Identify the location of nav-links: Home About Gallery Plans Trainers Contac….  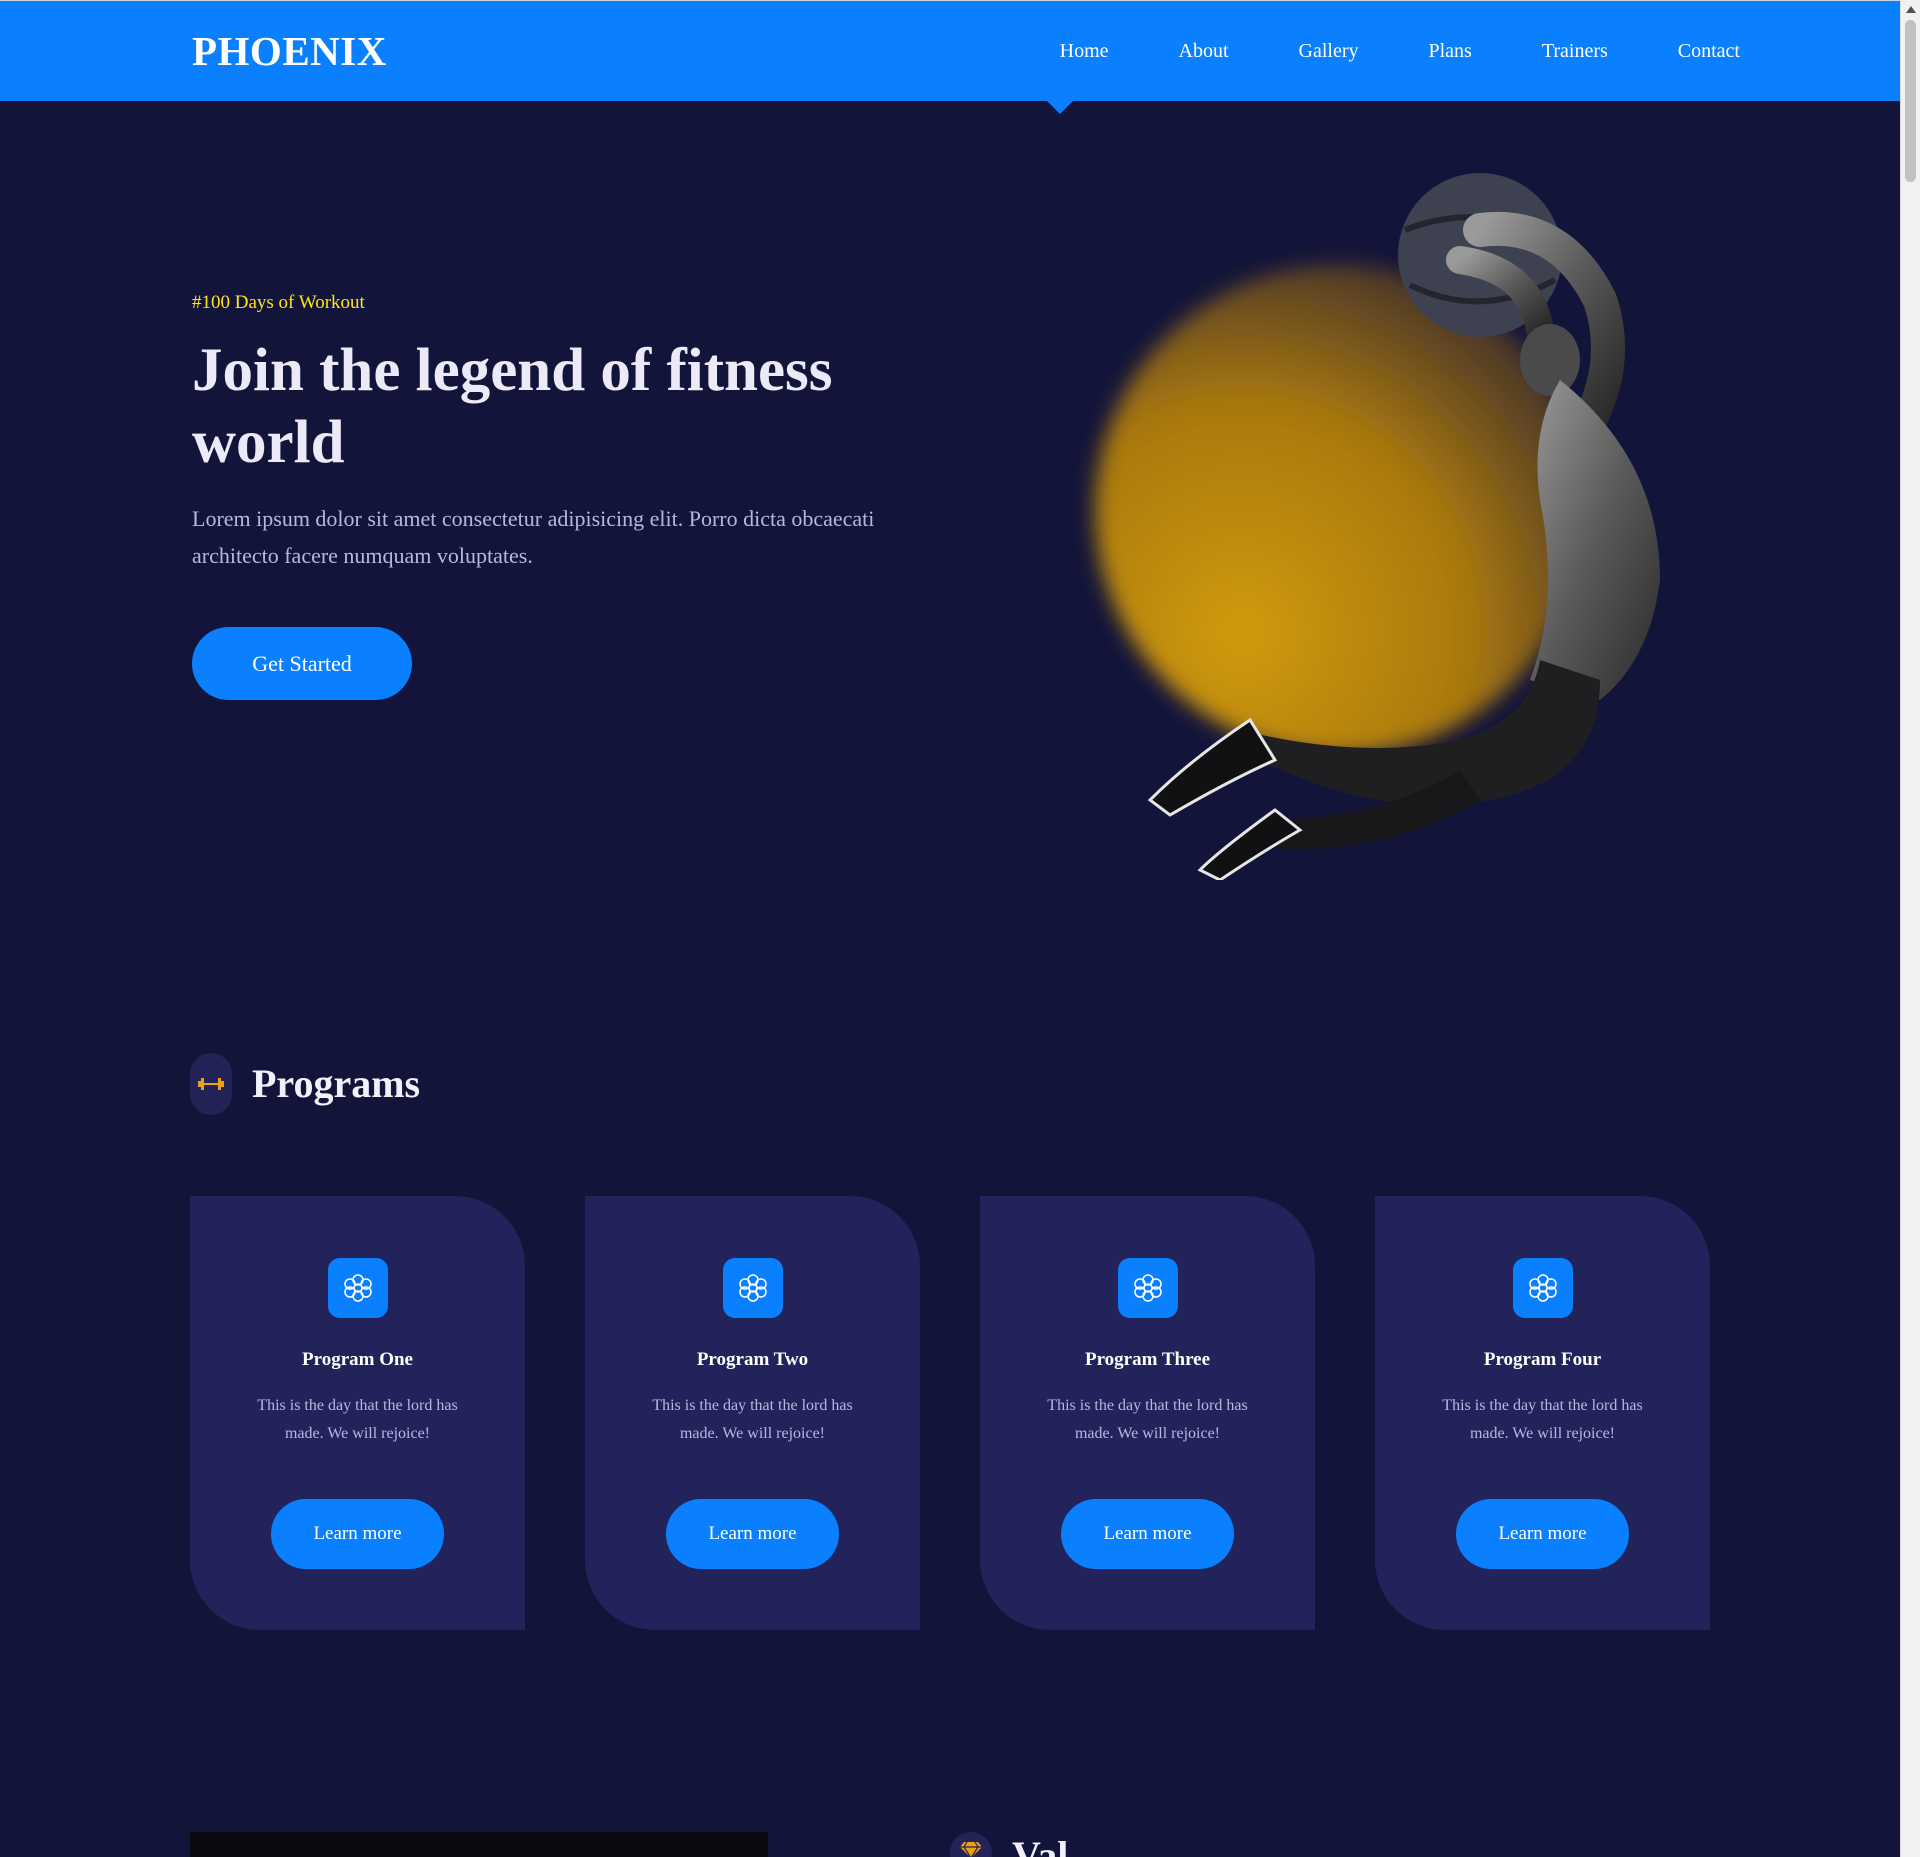
(1365, 51).